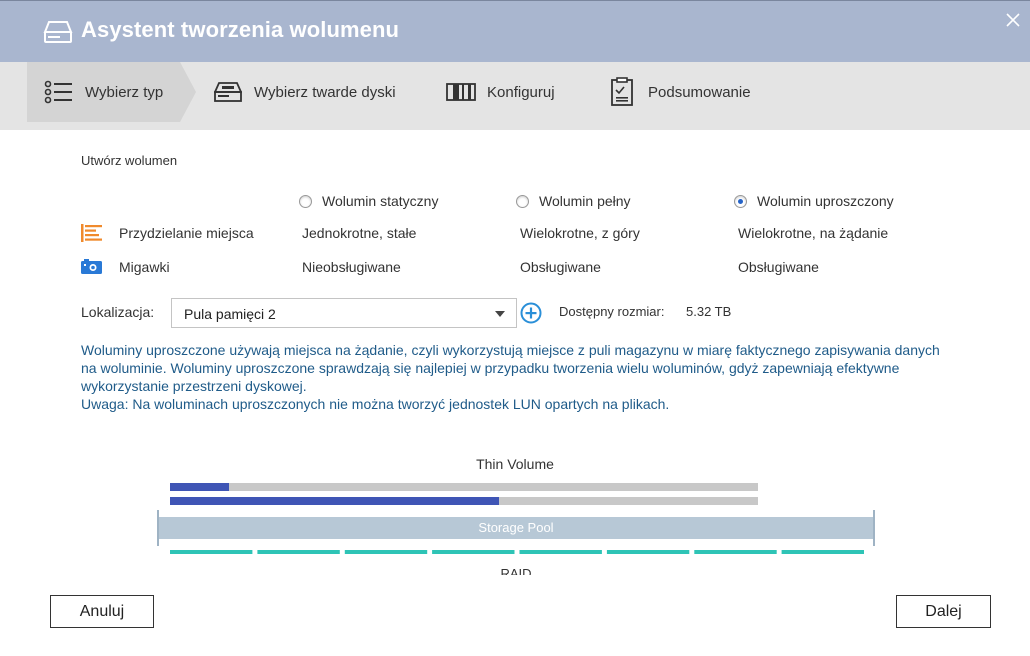 The height and width of the screenshot is (656, 1030). I want to click on location-label: Lokalizacja:, so click(118, 312).